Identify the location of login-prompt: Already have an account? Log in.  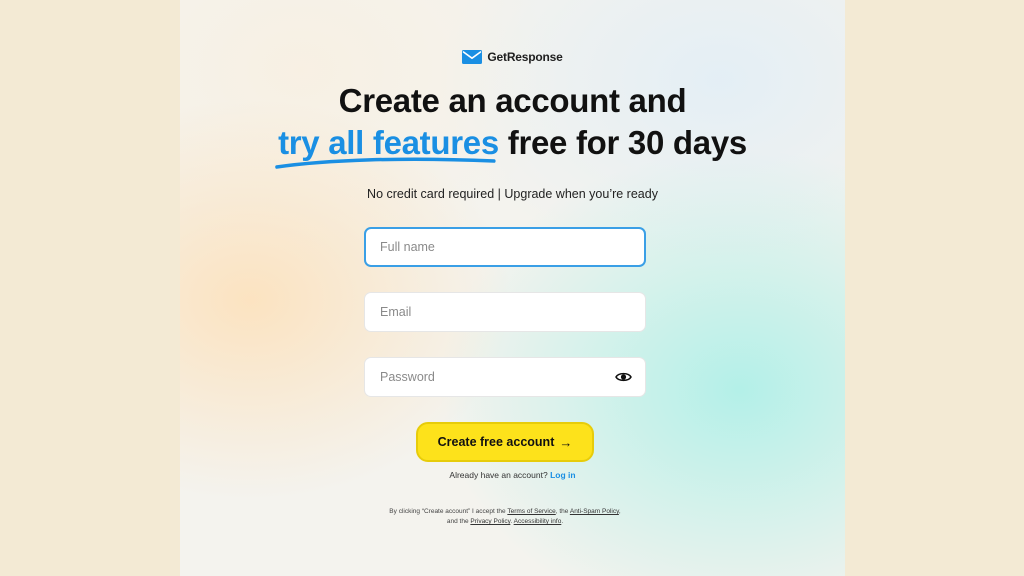
(512, 475).